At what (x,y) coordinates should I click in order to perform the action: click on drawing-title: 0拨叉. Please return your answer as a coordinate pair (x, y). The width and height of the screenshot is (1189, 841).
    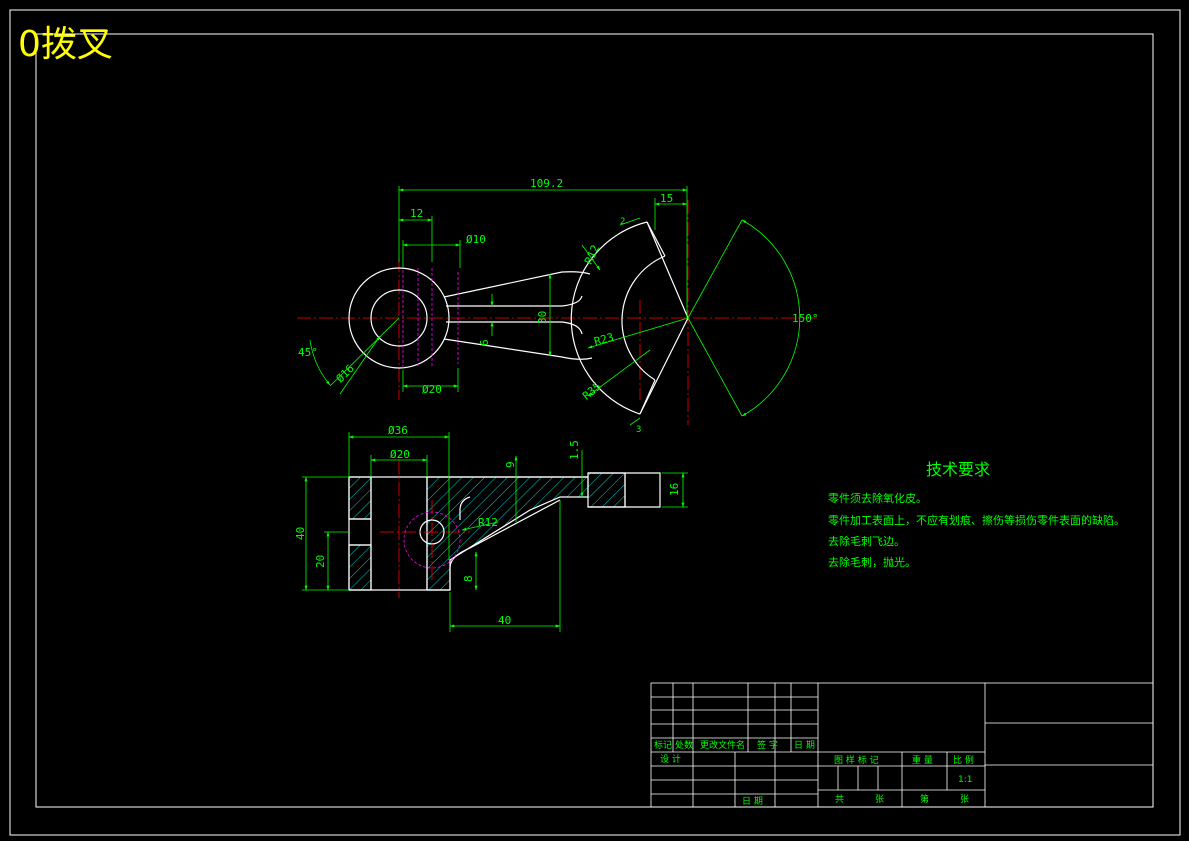
    Looking at the image, I should click on (65, 44).